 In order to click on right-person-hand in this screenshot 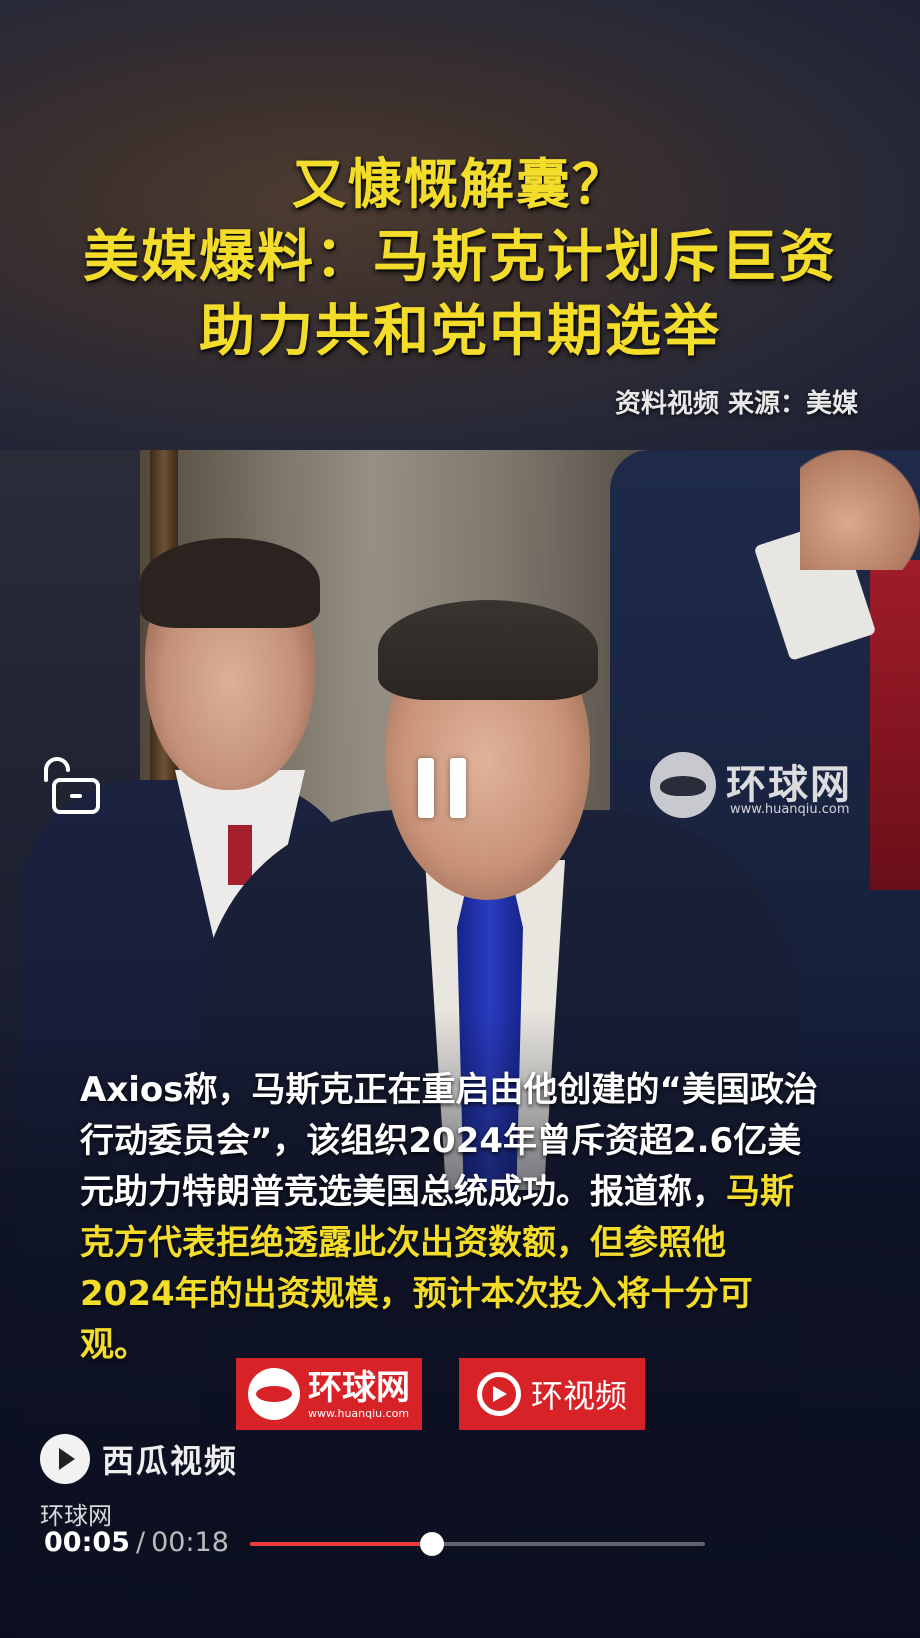, I will do `click(860, 510)`.